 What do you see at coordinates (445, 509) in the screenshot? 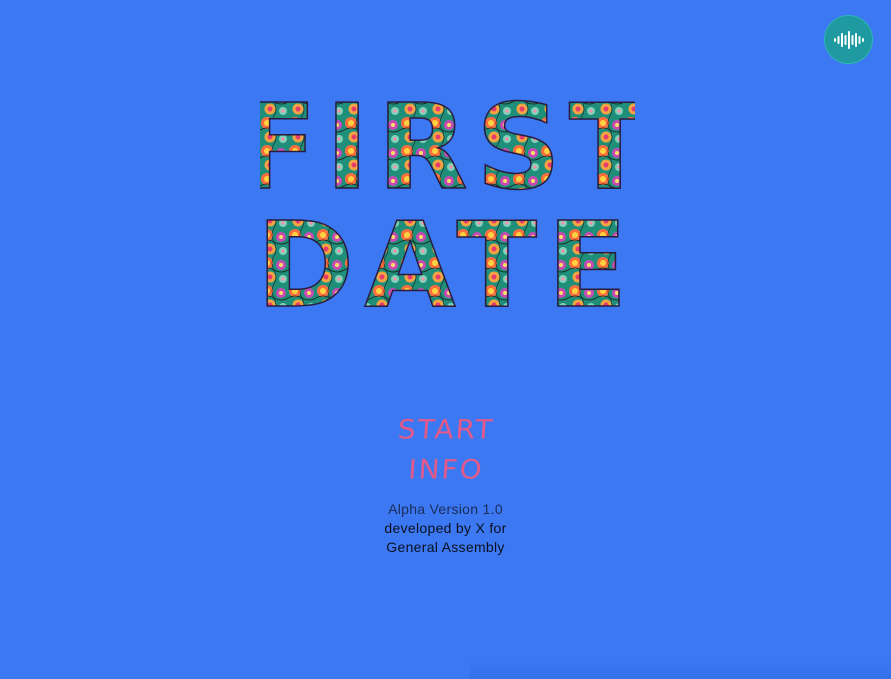
I see `version-text: Alpha Version 1.0` at bounding box center [445, 509].